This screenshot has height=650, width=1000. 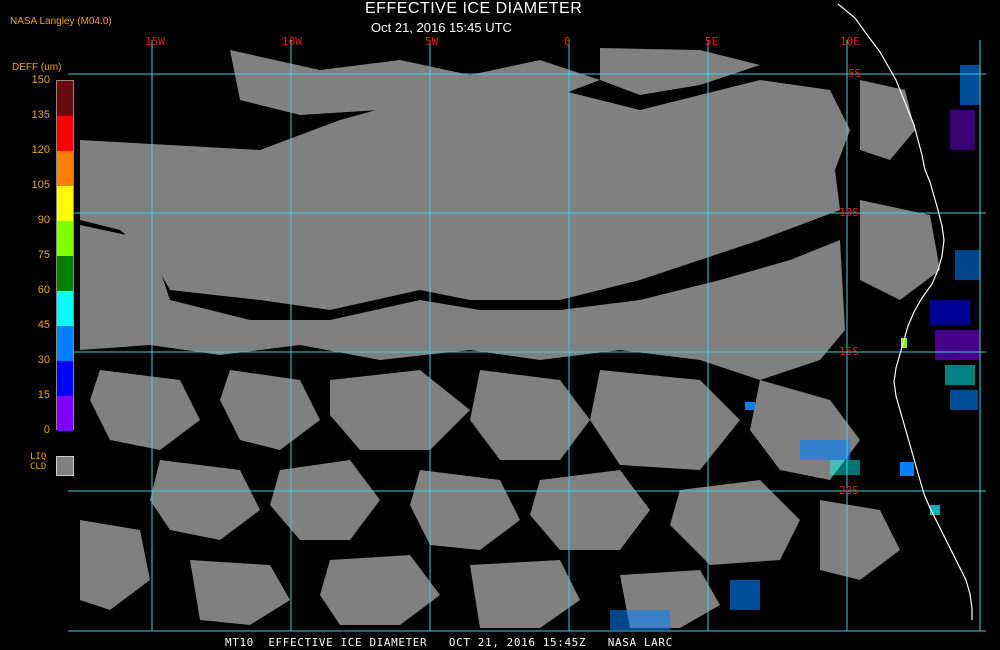 What do you see at coordinates (43, 220) in the screenshot?
I see `legend-tick-90: 90` at bounding box center [43, 220].